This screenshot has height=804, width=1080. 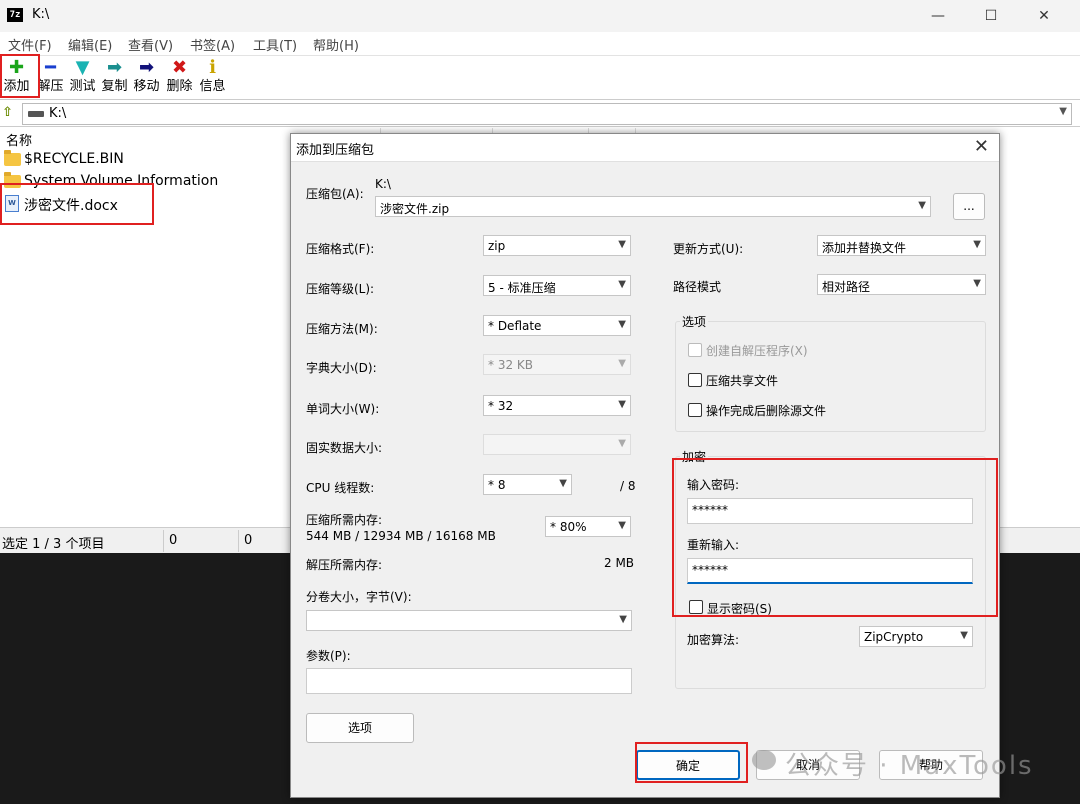 I want to click on format-value: zip, so click(x=497, y=246).